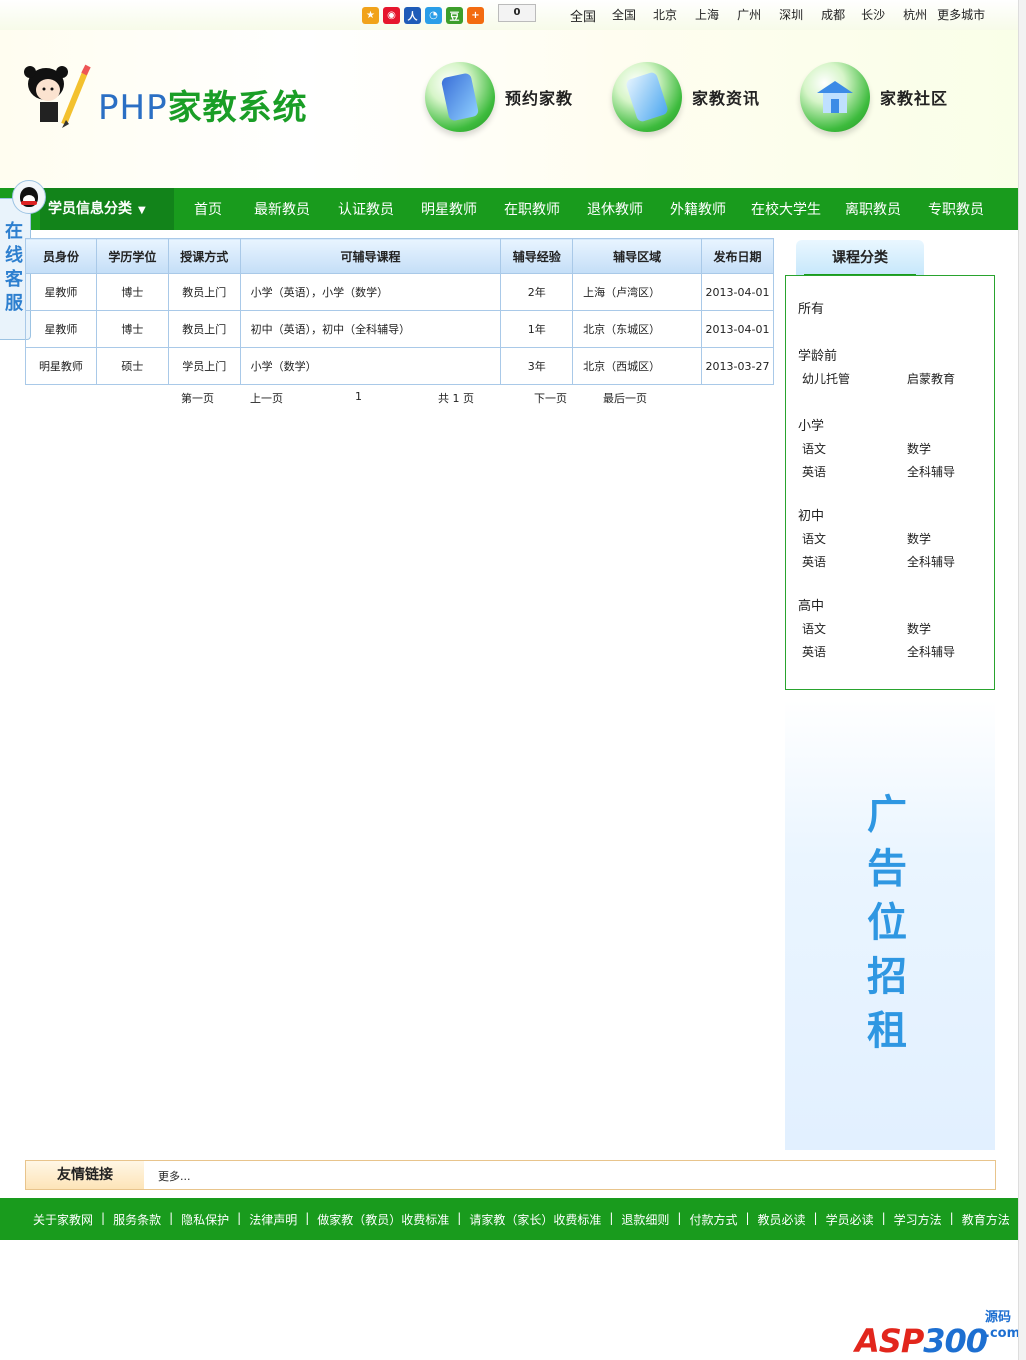  Describe the element at coordinates (811, 604) in the screenshot. I see `category-group-title: 高中` at that location.